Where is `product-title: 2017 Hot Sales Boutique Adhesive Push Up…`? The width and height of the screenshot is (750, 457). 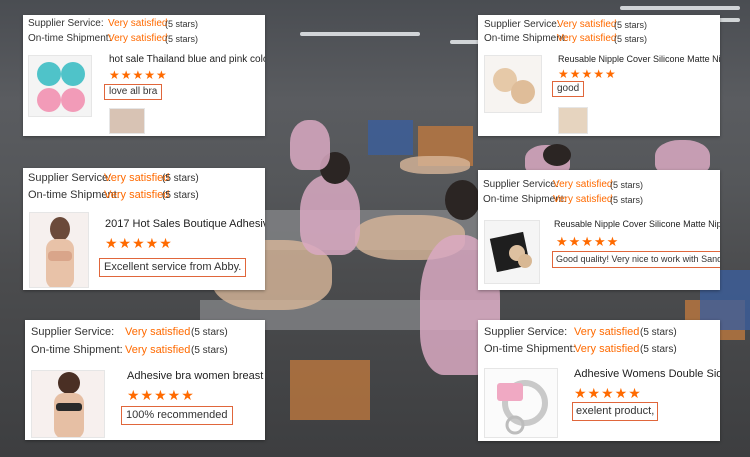
product-title: 2017 Hot Sales Boutique Adhesive Push Up… is located at coordinates (185, 224).